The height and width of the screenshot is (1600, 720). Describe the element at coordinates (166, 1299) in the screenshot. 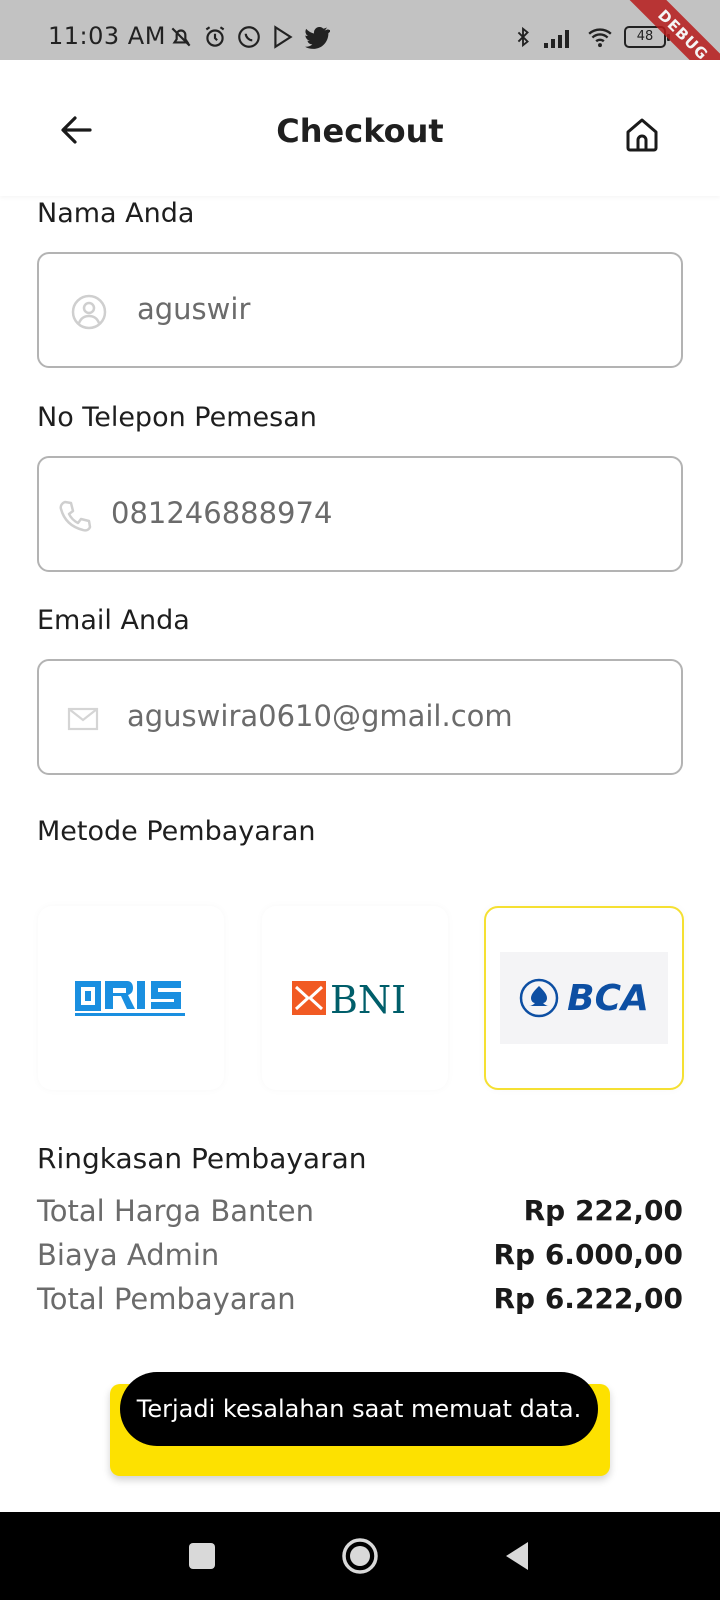

I see `summary-label: Total Pembayaran` at that location.